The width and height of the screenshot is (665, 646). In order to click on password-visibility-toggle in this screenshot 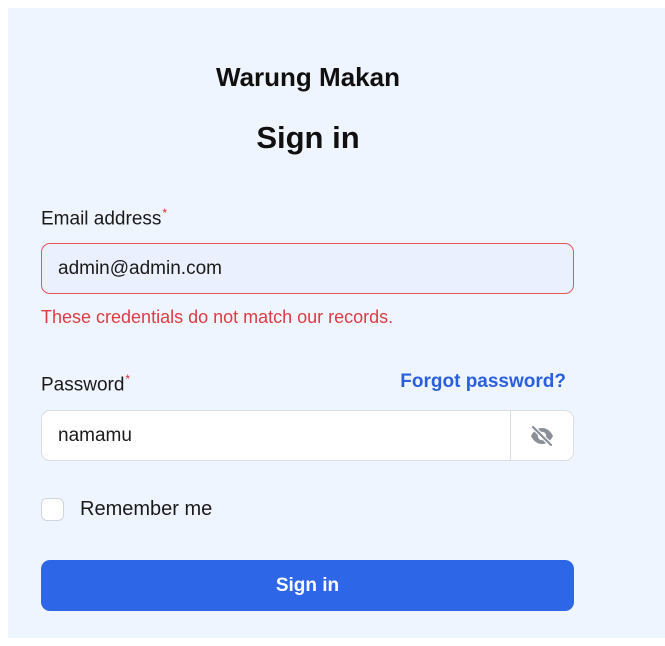, I will do `click(541, 435)`.